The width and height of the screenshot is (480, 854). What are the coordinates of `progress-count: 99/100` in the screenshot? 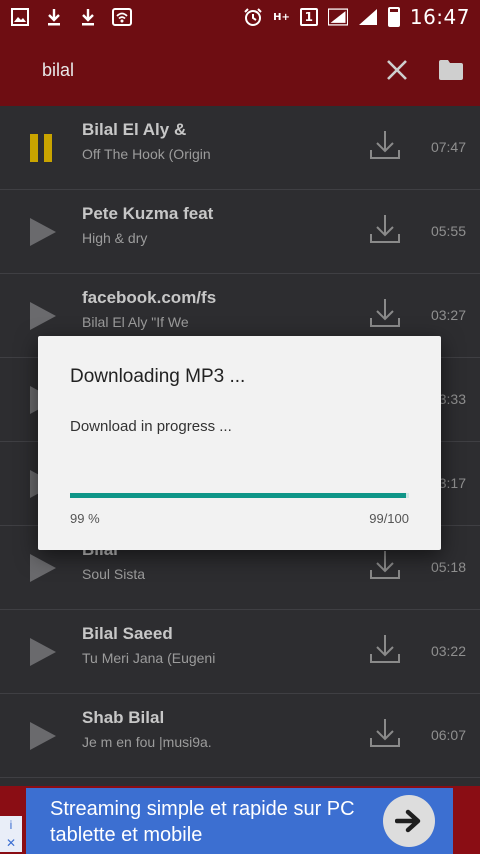 It's located at (389, 518).